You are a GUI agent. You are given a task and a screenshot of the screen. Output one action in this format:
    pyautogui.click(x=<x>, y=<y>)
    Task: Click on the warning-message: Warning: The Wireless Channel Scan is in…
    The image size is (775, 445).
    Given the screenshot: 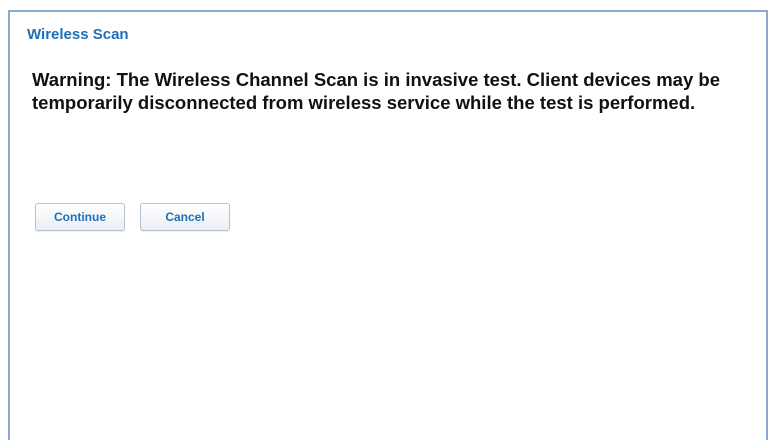 What is the action you would take?
    pyautogui.click(x=376, y=91)
    